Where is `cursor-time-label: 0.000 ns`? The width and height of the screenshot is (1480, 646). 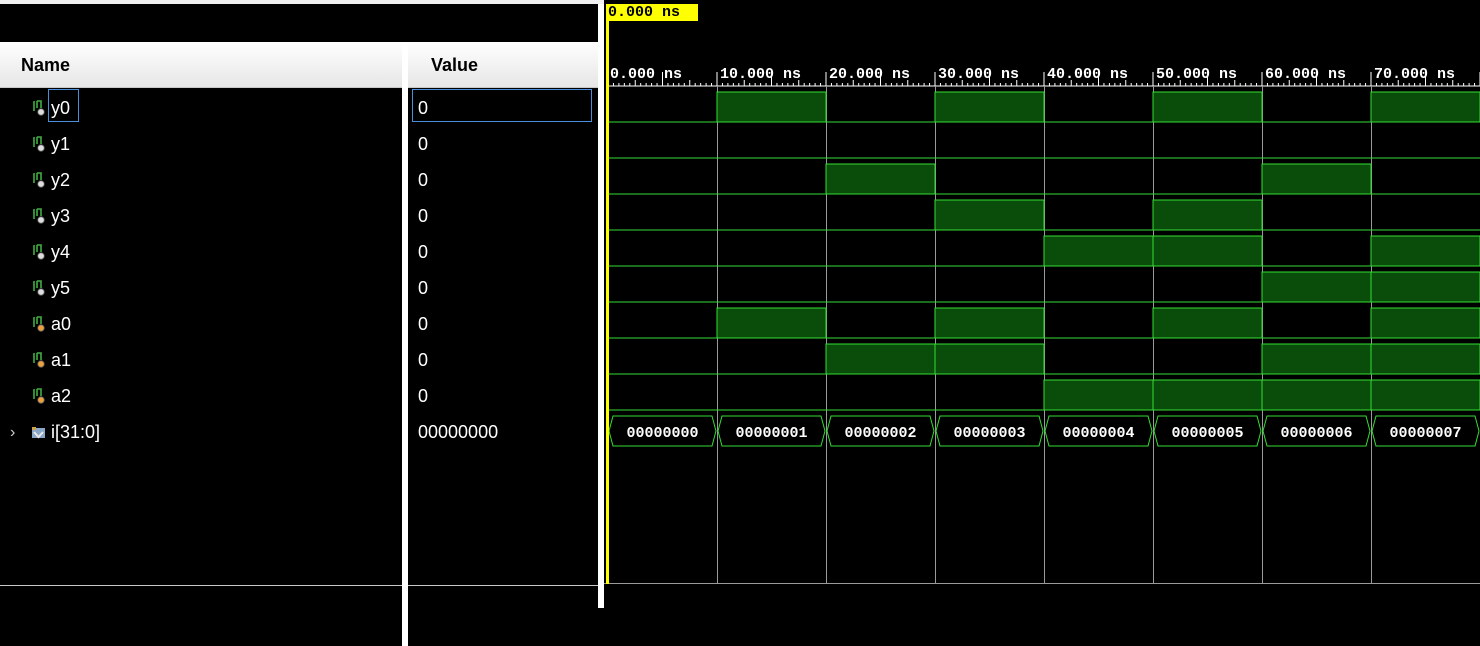
cursor-time-label: 0.000 ns is located at coordinates (644, 12).